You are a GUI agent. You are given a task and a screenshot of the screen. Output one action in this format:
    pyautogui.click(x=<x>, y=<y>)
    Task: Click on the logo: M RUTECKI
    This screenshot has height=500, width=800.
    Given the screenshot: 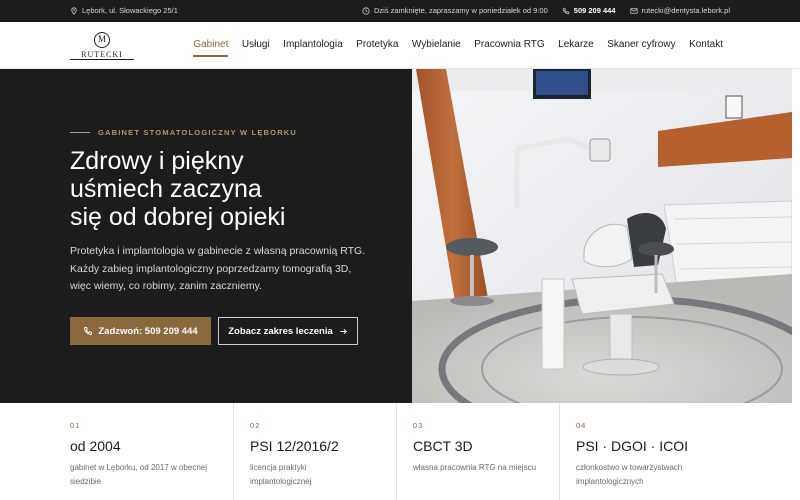 What is the action you would take?
    pyautogui.click(x=102, y=46)
    